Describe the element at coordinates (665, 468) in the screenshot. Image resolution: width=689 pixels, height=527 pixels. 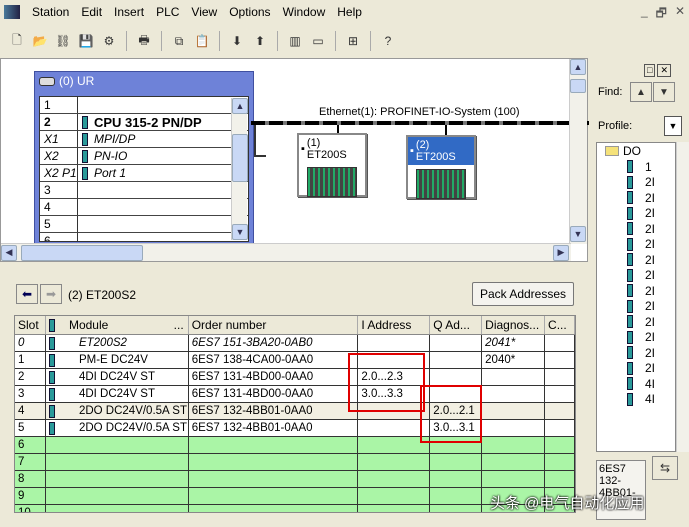
I see `catalog-toggle-icon: ⇆` at that location.